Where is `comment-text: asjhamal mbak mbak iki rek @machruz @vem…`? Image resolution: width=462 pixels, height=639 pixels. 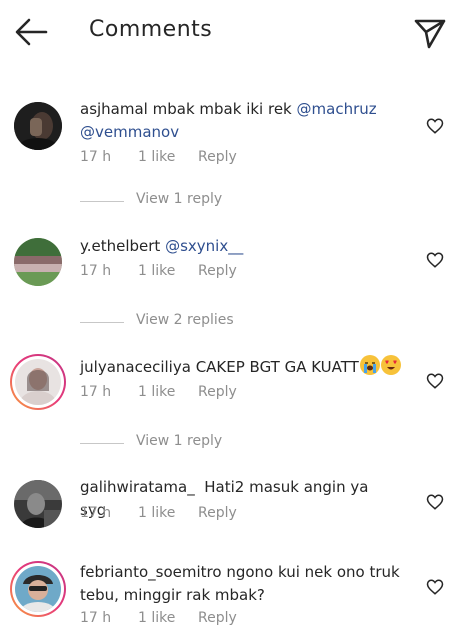 comment-text: asjhamal mbak mbak iki rek @machruz @vem… is located at coordinates (230, 121).